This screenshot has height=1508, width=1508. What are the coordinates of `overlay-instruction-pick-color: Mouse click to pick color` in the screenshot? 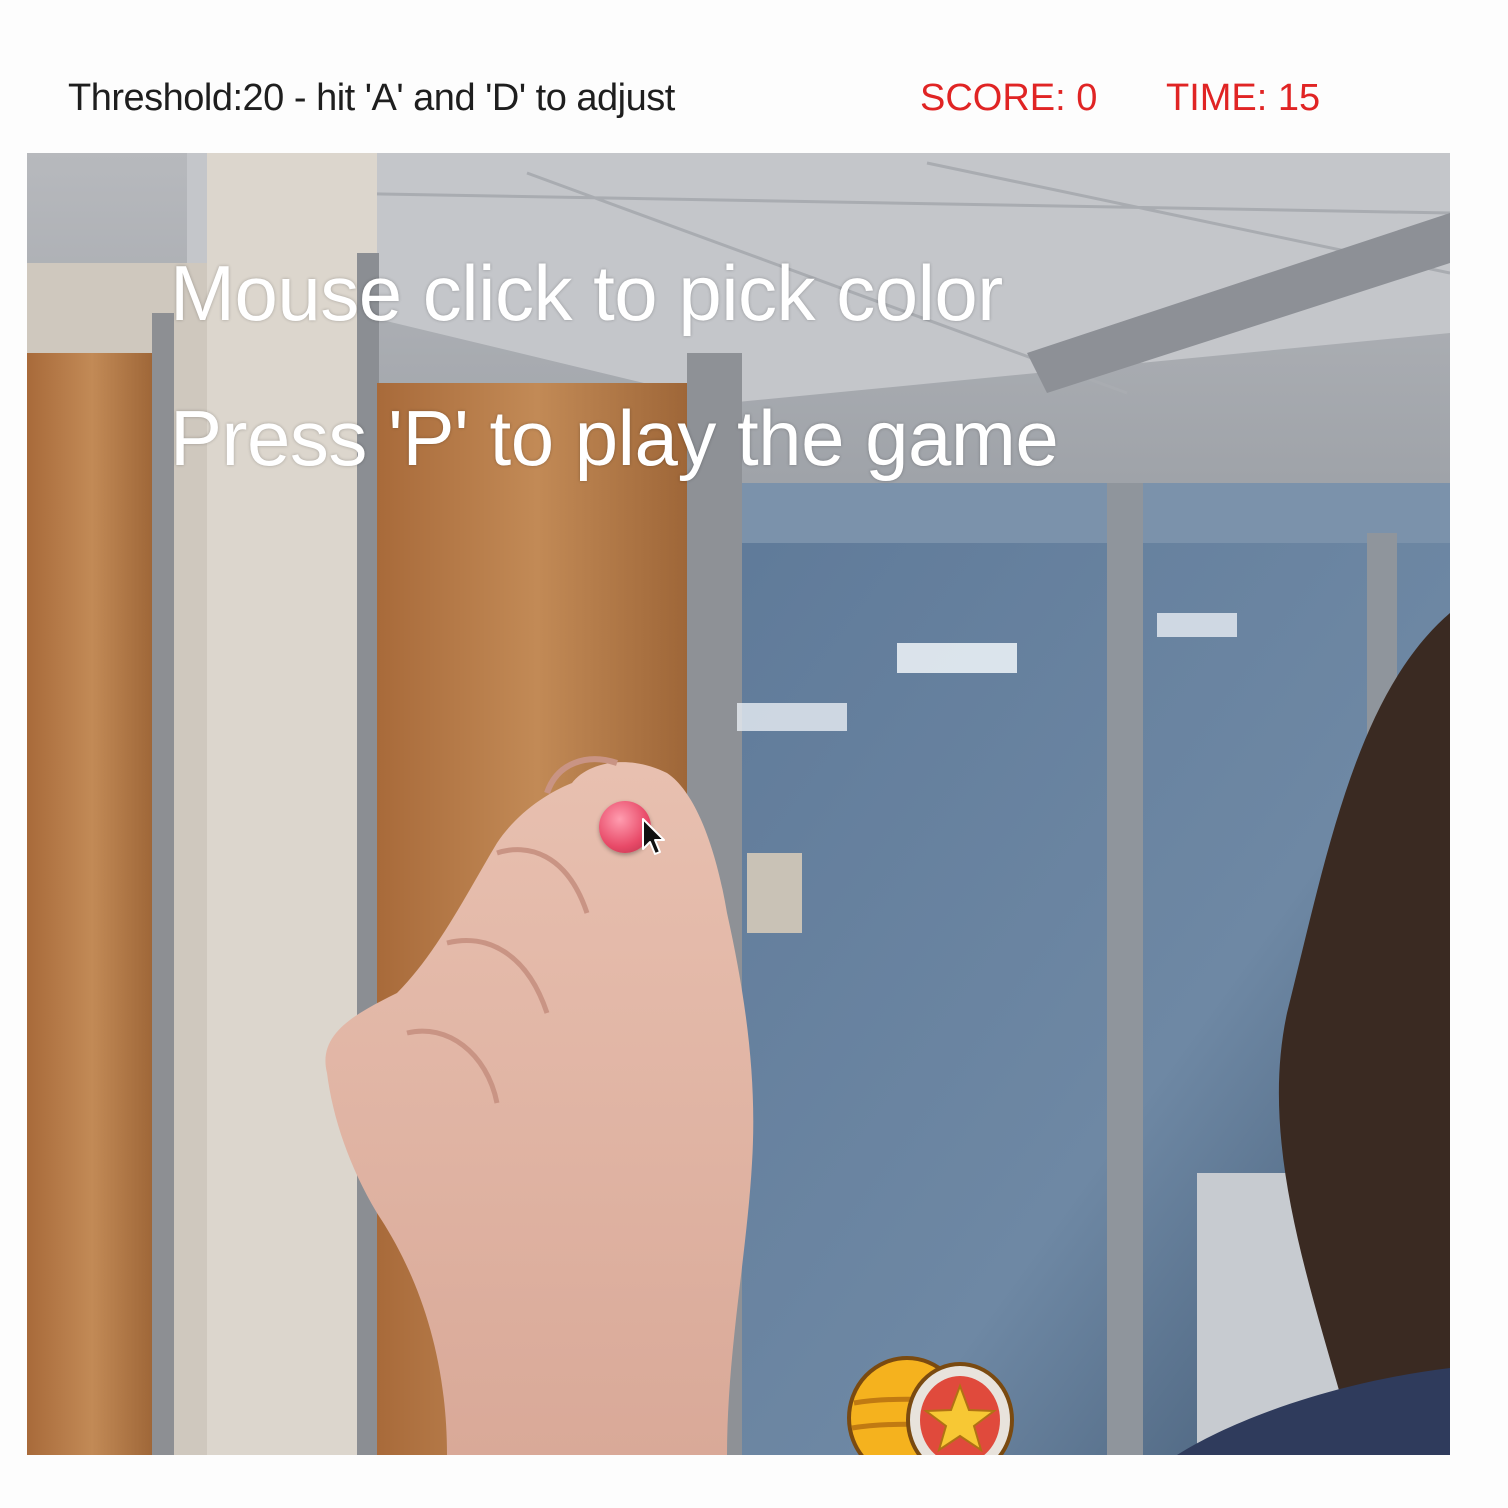 It's located at (586, 293).